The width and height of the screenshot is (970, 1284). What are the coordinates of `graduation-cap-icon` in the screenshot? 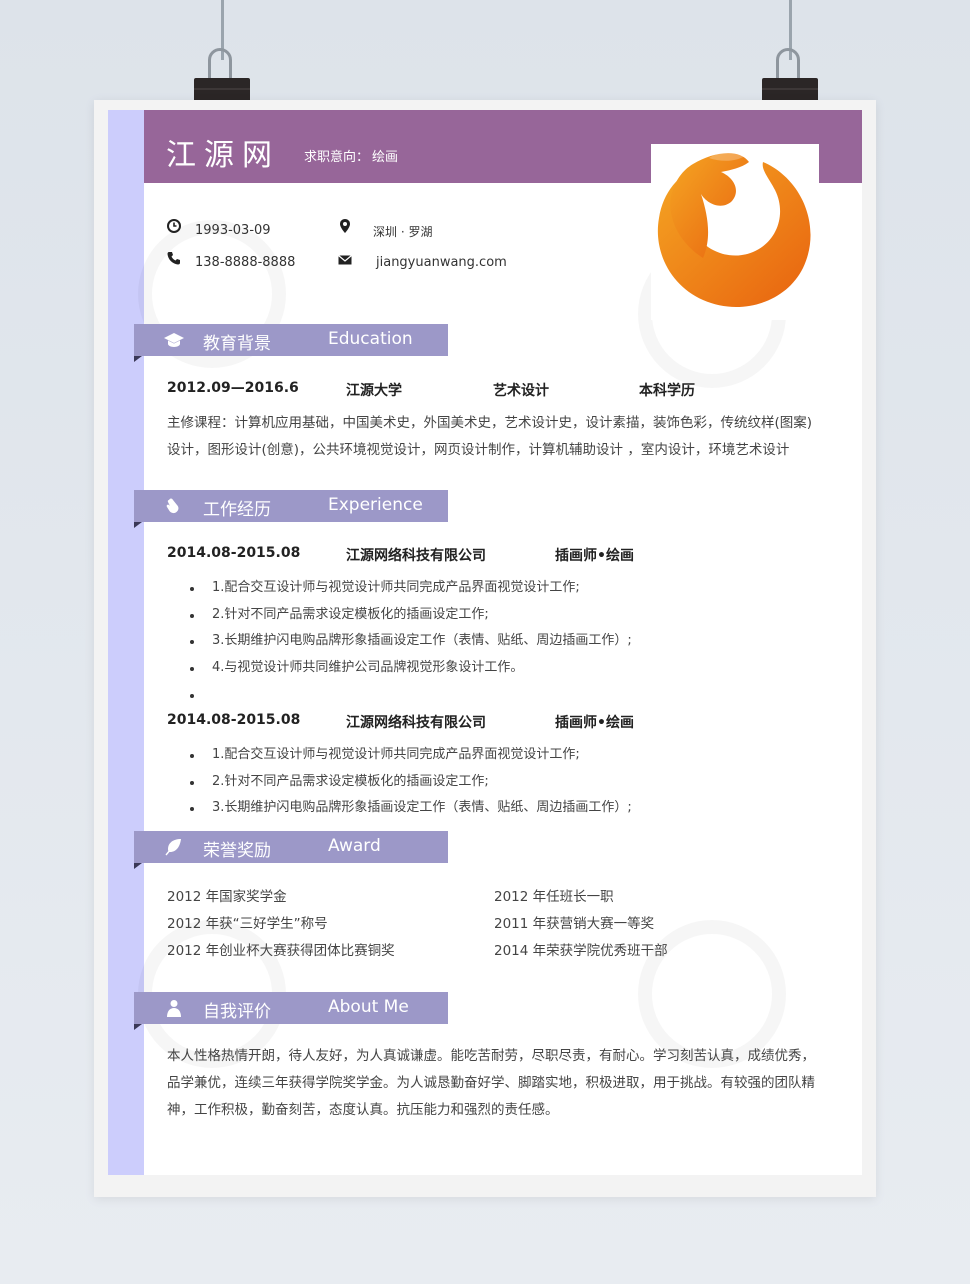 It's located at (174, 340).